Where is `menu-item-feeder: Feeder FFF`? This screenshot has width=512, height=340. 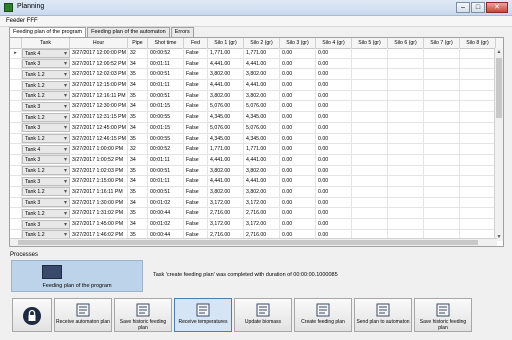 menu-item-feeder: Feeder FFF is located at coordinates (22, 21).